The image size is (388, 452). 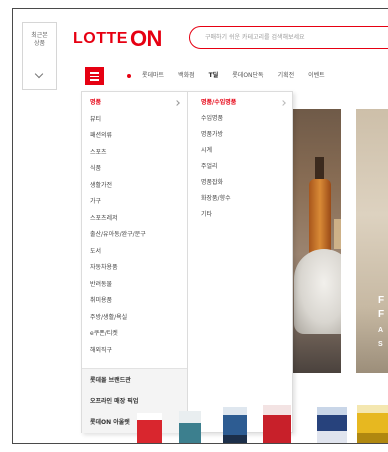 What do you see at coordinates (101, 136) in the screenshot?
I see `category-item: 패션의류` at bounding box center [101, 136].